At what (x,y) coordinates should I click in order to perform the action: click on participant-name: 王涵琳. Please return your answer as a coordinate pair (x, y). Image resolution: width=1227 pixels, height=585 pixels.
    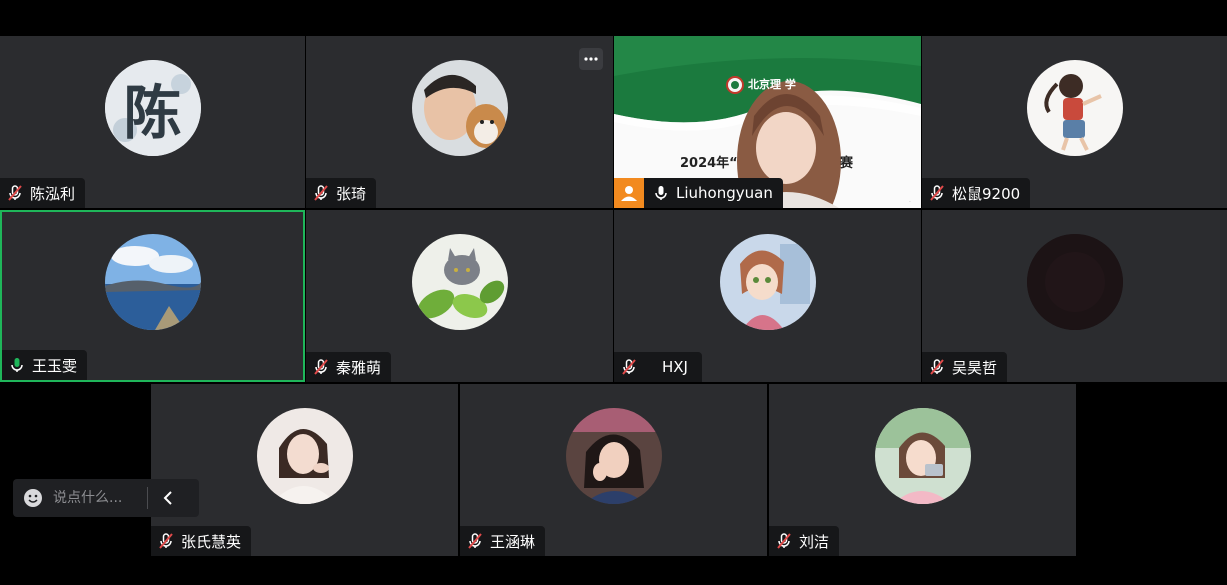
    Looking at the image, I should click on (513, 541).